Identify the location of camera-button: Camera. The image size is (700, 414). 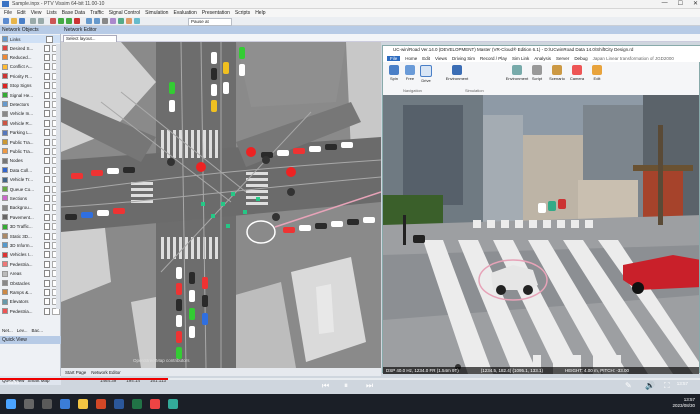
(577, 73).